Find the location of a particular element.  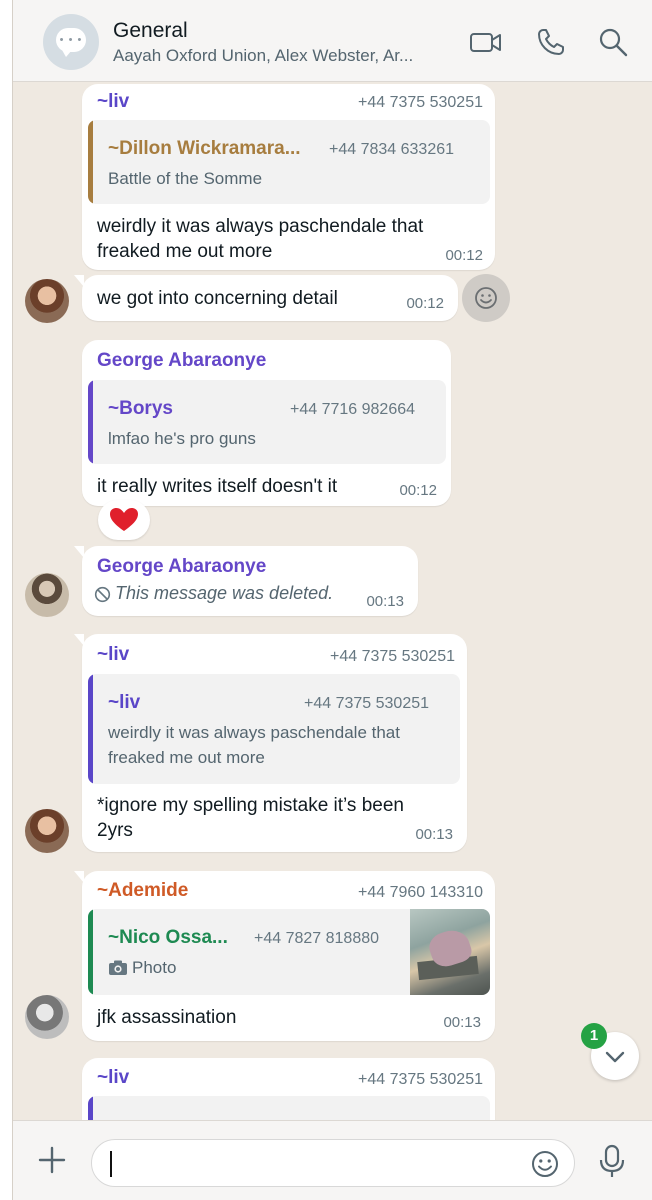

quote-line: freaked me out more is located at coordinates (186, 757).